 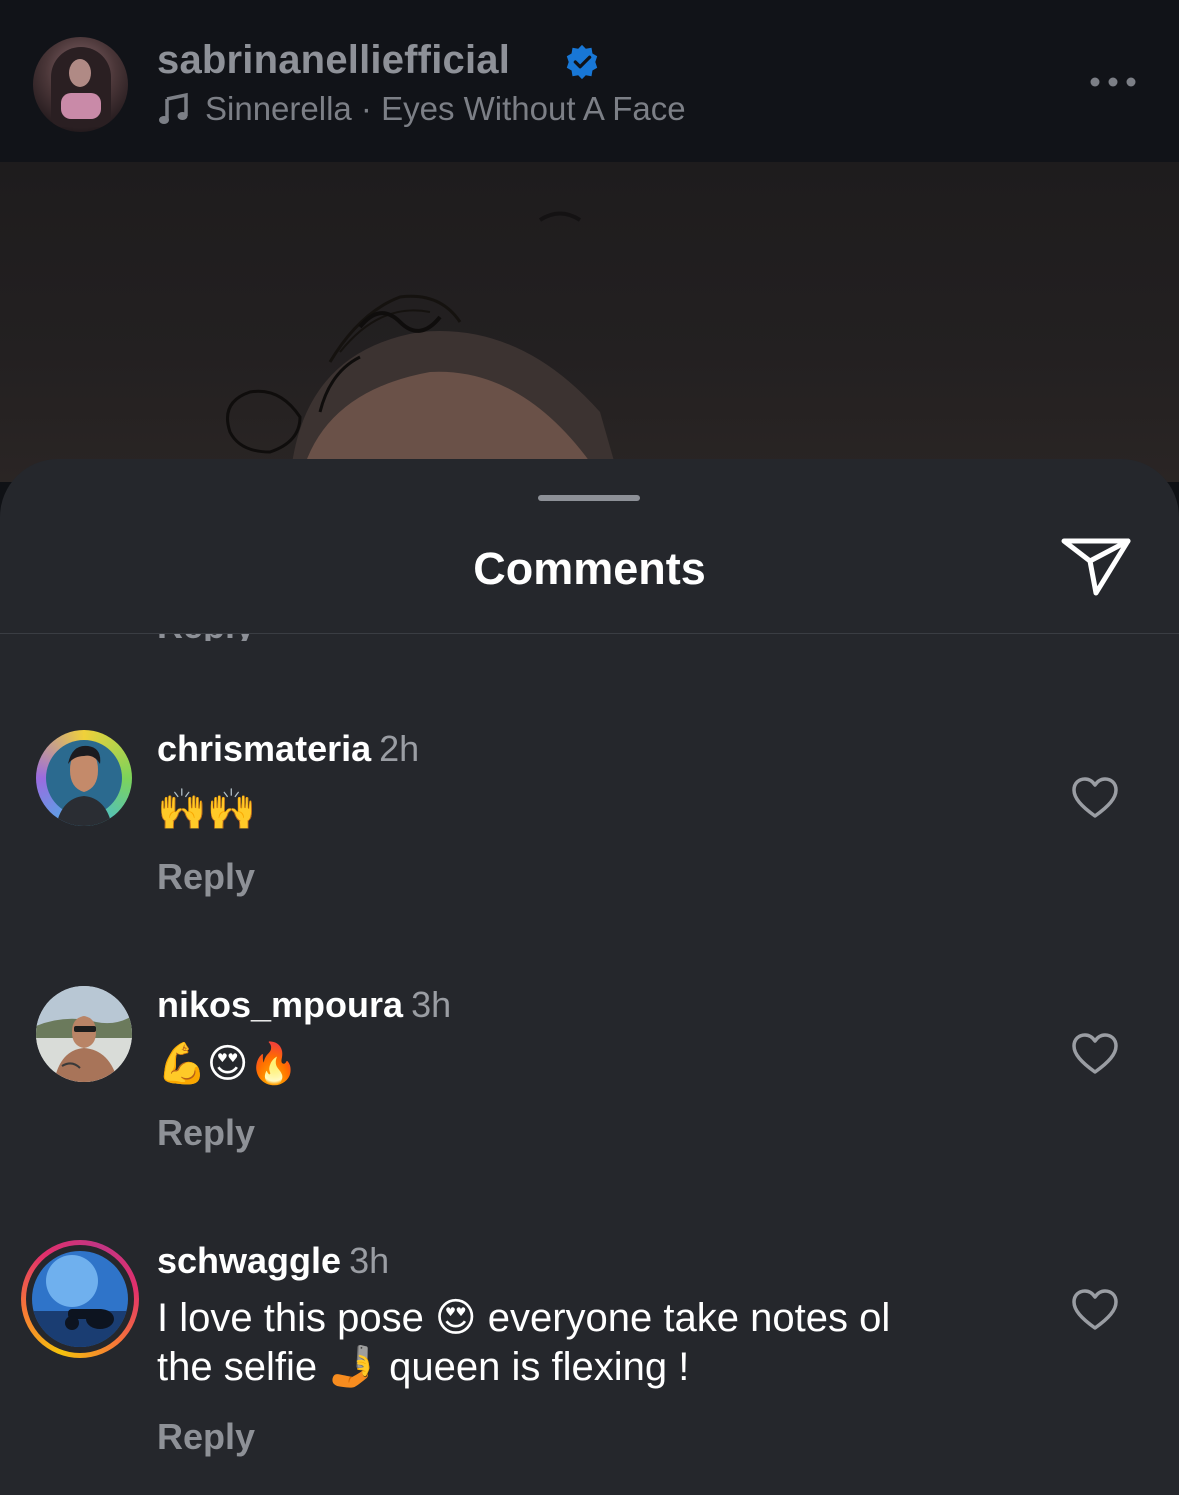 What do you see at coordinates (589, 633) in the screenshot?
I see `sheet-divider` at bounding box center [589, 633].